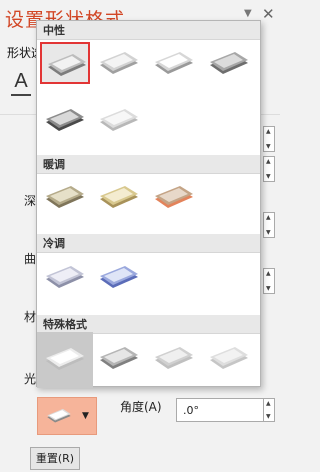  I want to click on close-icon: ✕, so click(268, 14).